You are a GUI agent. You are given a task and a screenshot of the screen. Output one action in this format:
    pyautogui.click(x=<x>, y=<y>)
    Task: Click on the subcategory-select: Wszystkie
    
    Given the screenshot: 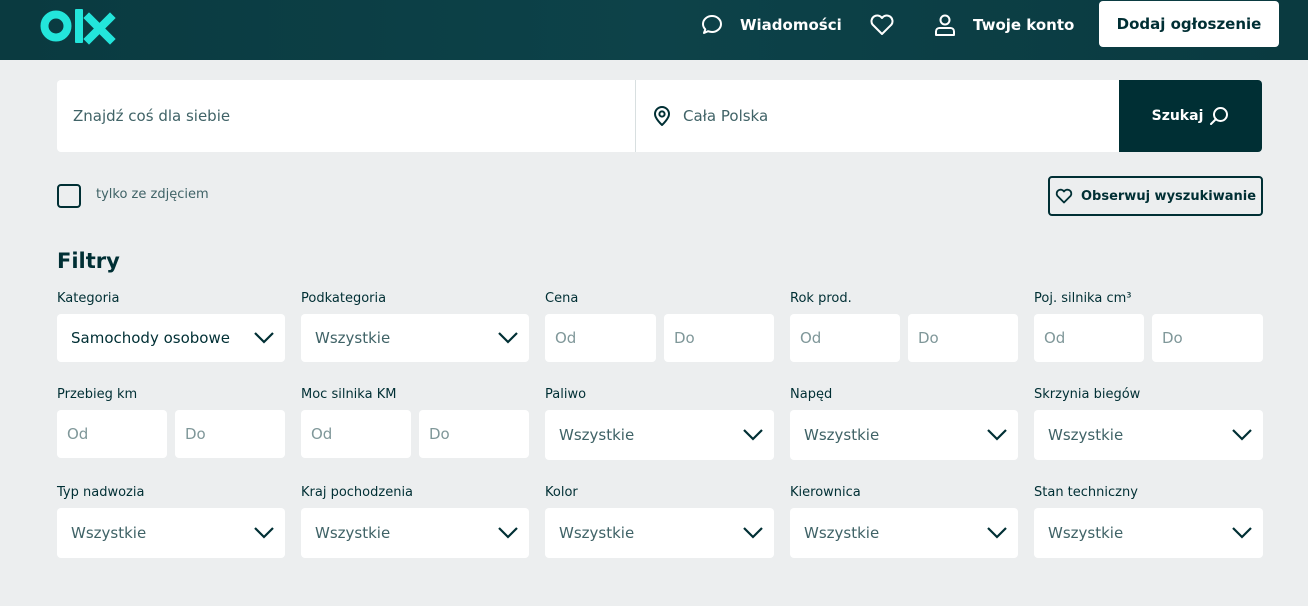 What is the action you would take?
    pyautogui.click(x=415, y=338)
    